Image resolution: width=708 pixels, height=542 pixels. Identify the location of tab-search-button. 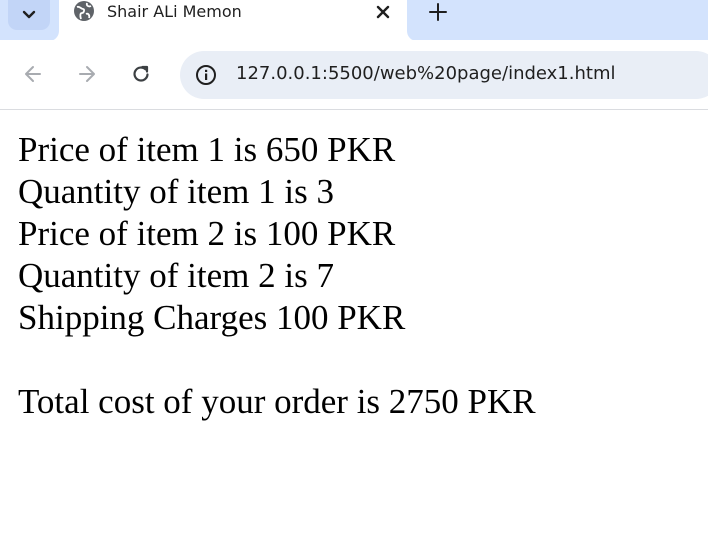
(29, 15).